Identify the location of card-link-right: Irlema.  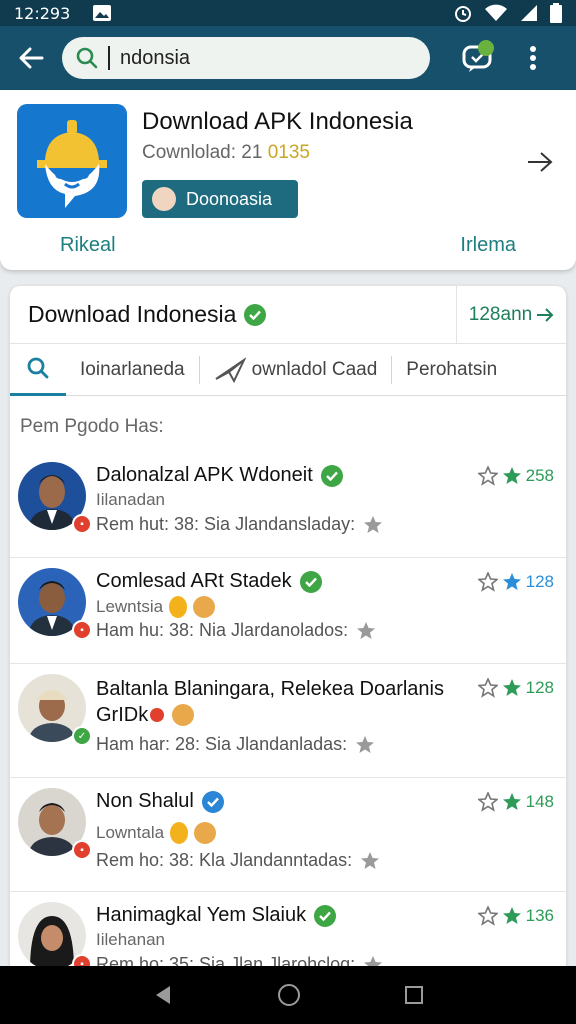
(488, 245).